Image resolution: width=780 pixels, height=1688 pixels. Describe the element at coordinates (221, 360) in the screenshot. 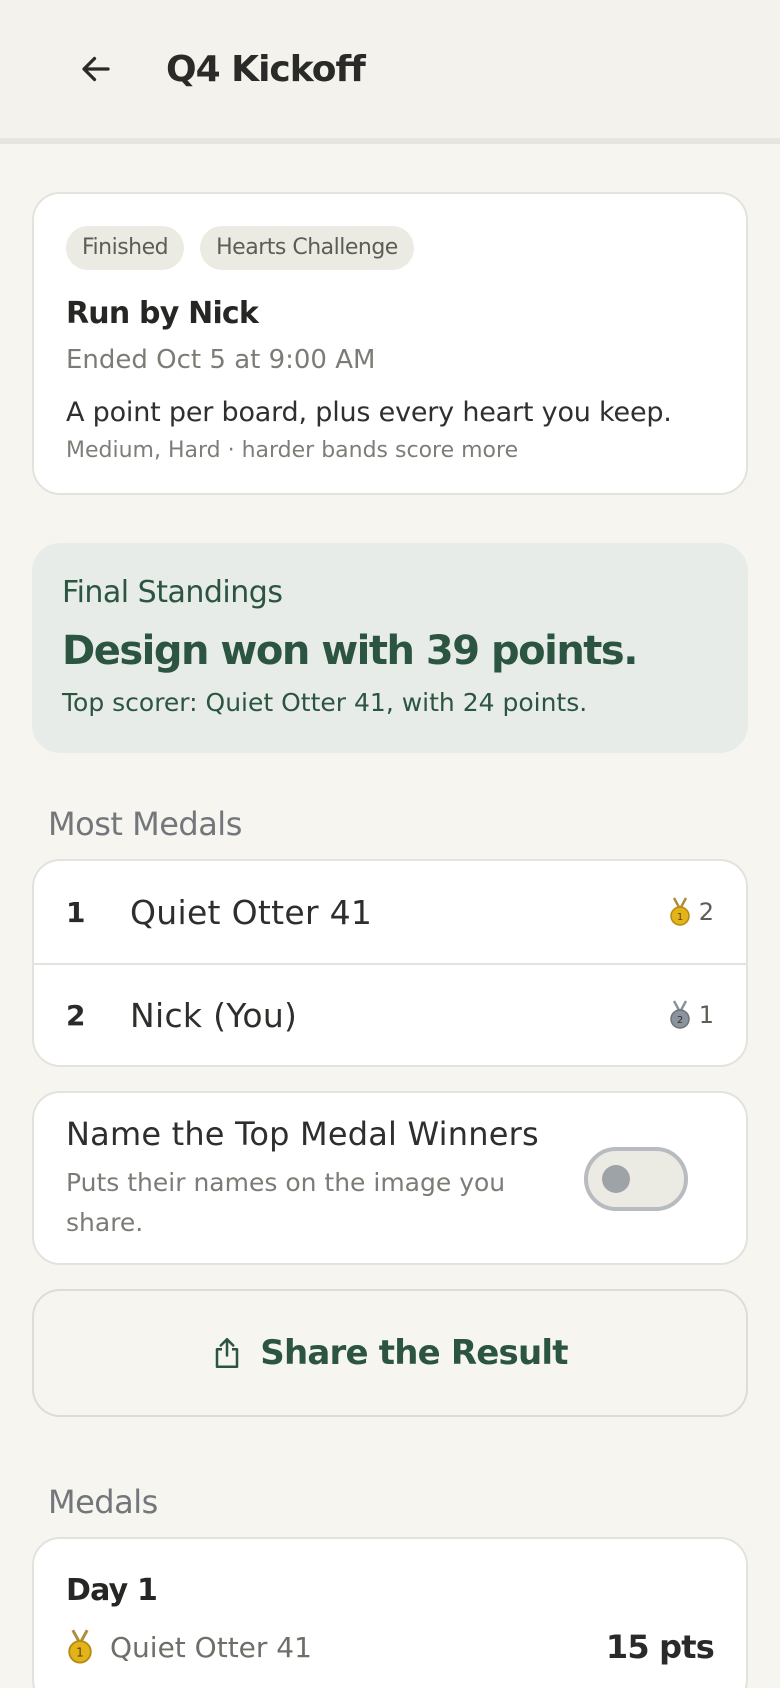

I see `ended-date: Ended Oct 5 at 9:00 AM` at that location.